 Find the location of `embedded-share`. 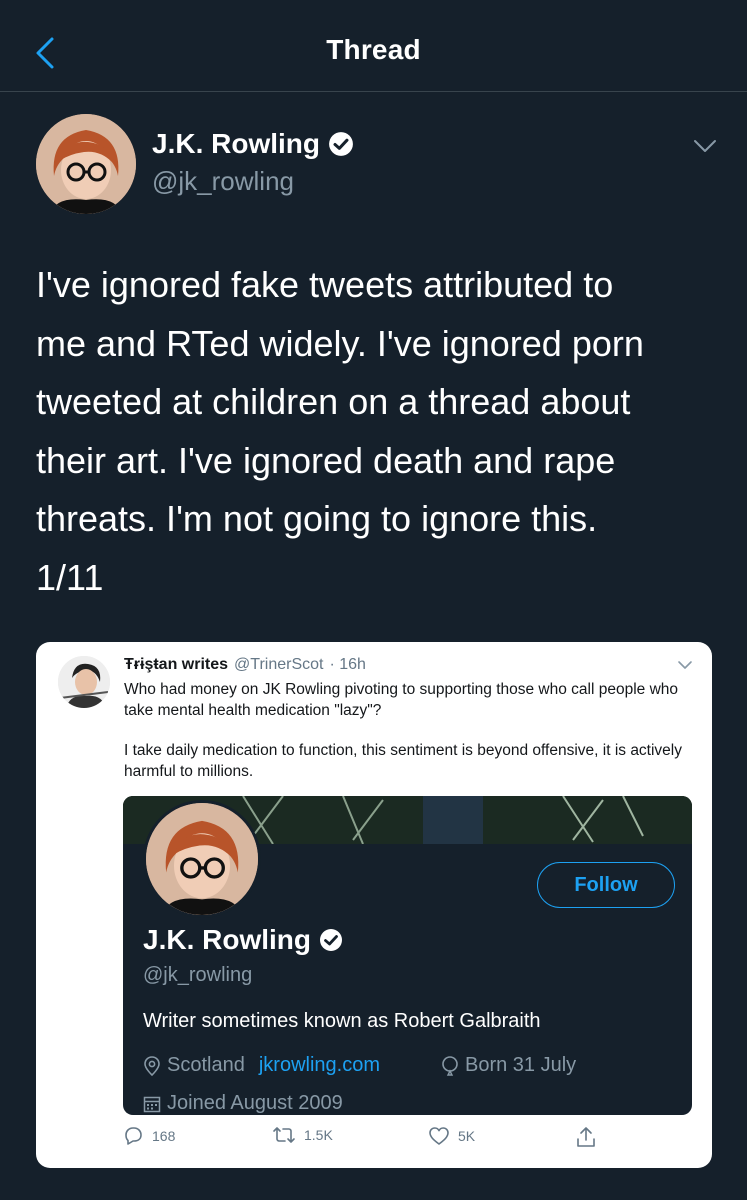

embedded-share is located at coordinates (586, 1137).